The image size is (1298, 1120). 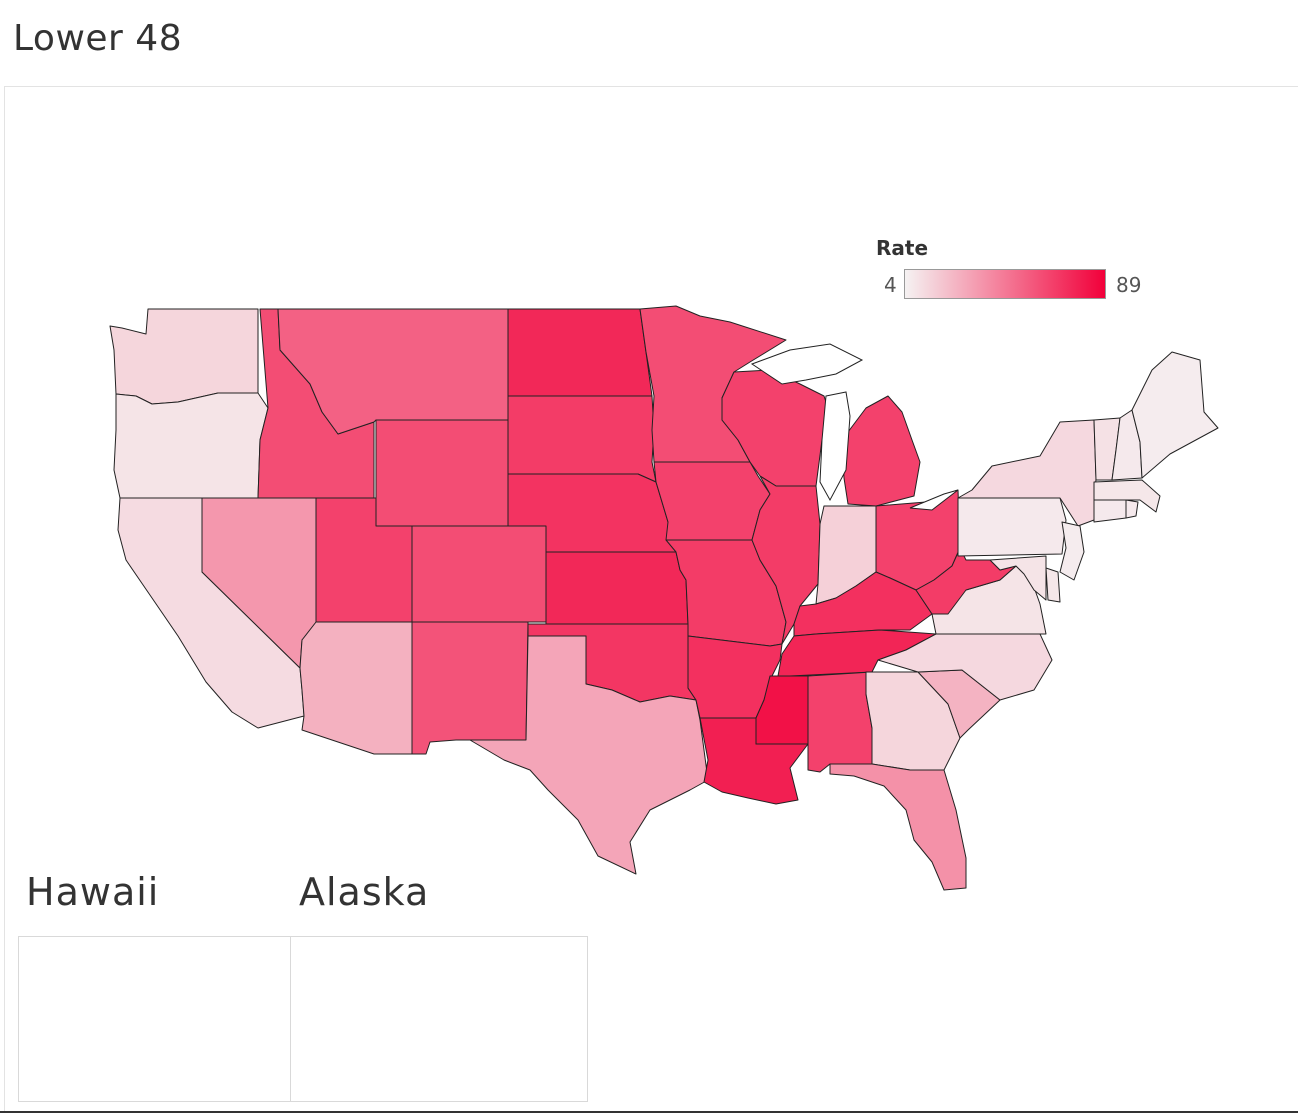 I want to click on state-north-dakota, so click(x=580, y=352).